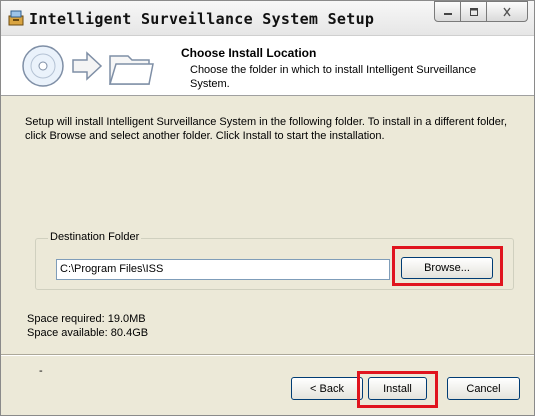 This screenshot has width=535, height=416. I want to click on maximize-icon, so click(473, 11).